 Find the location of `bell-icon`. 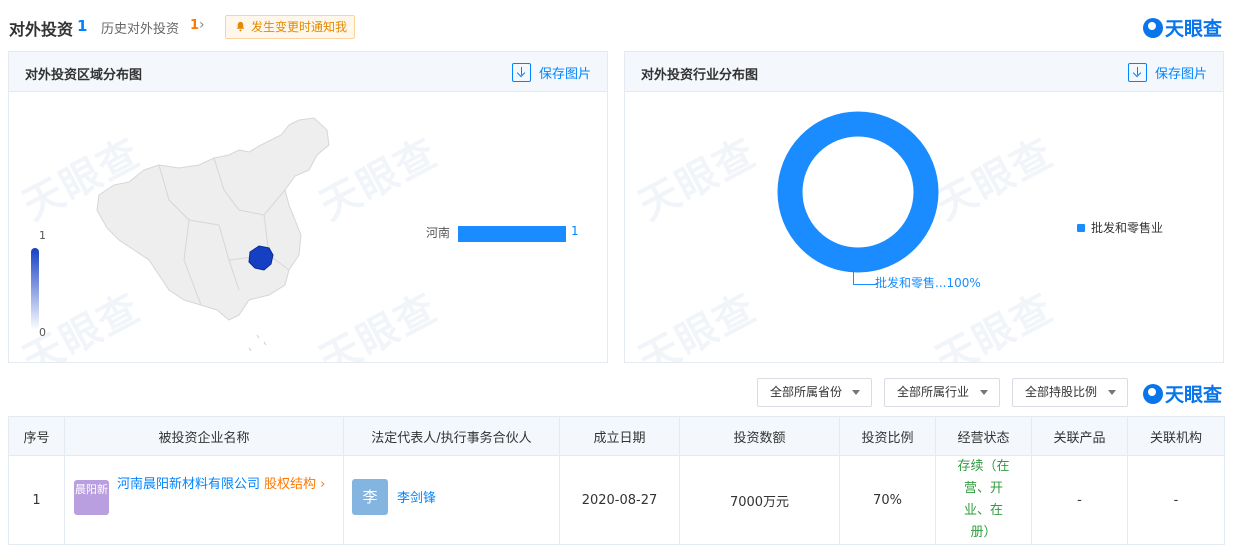

bell-icon is located at coordinates (240, 26).